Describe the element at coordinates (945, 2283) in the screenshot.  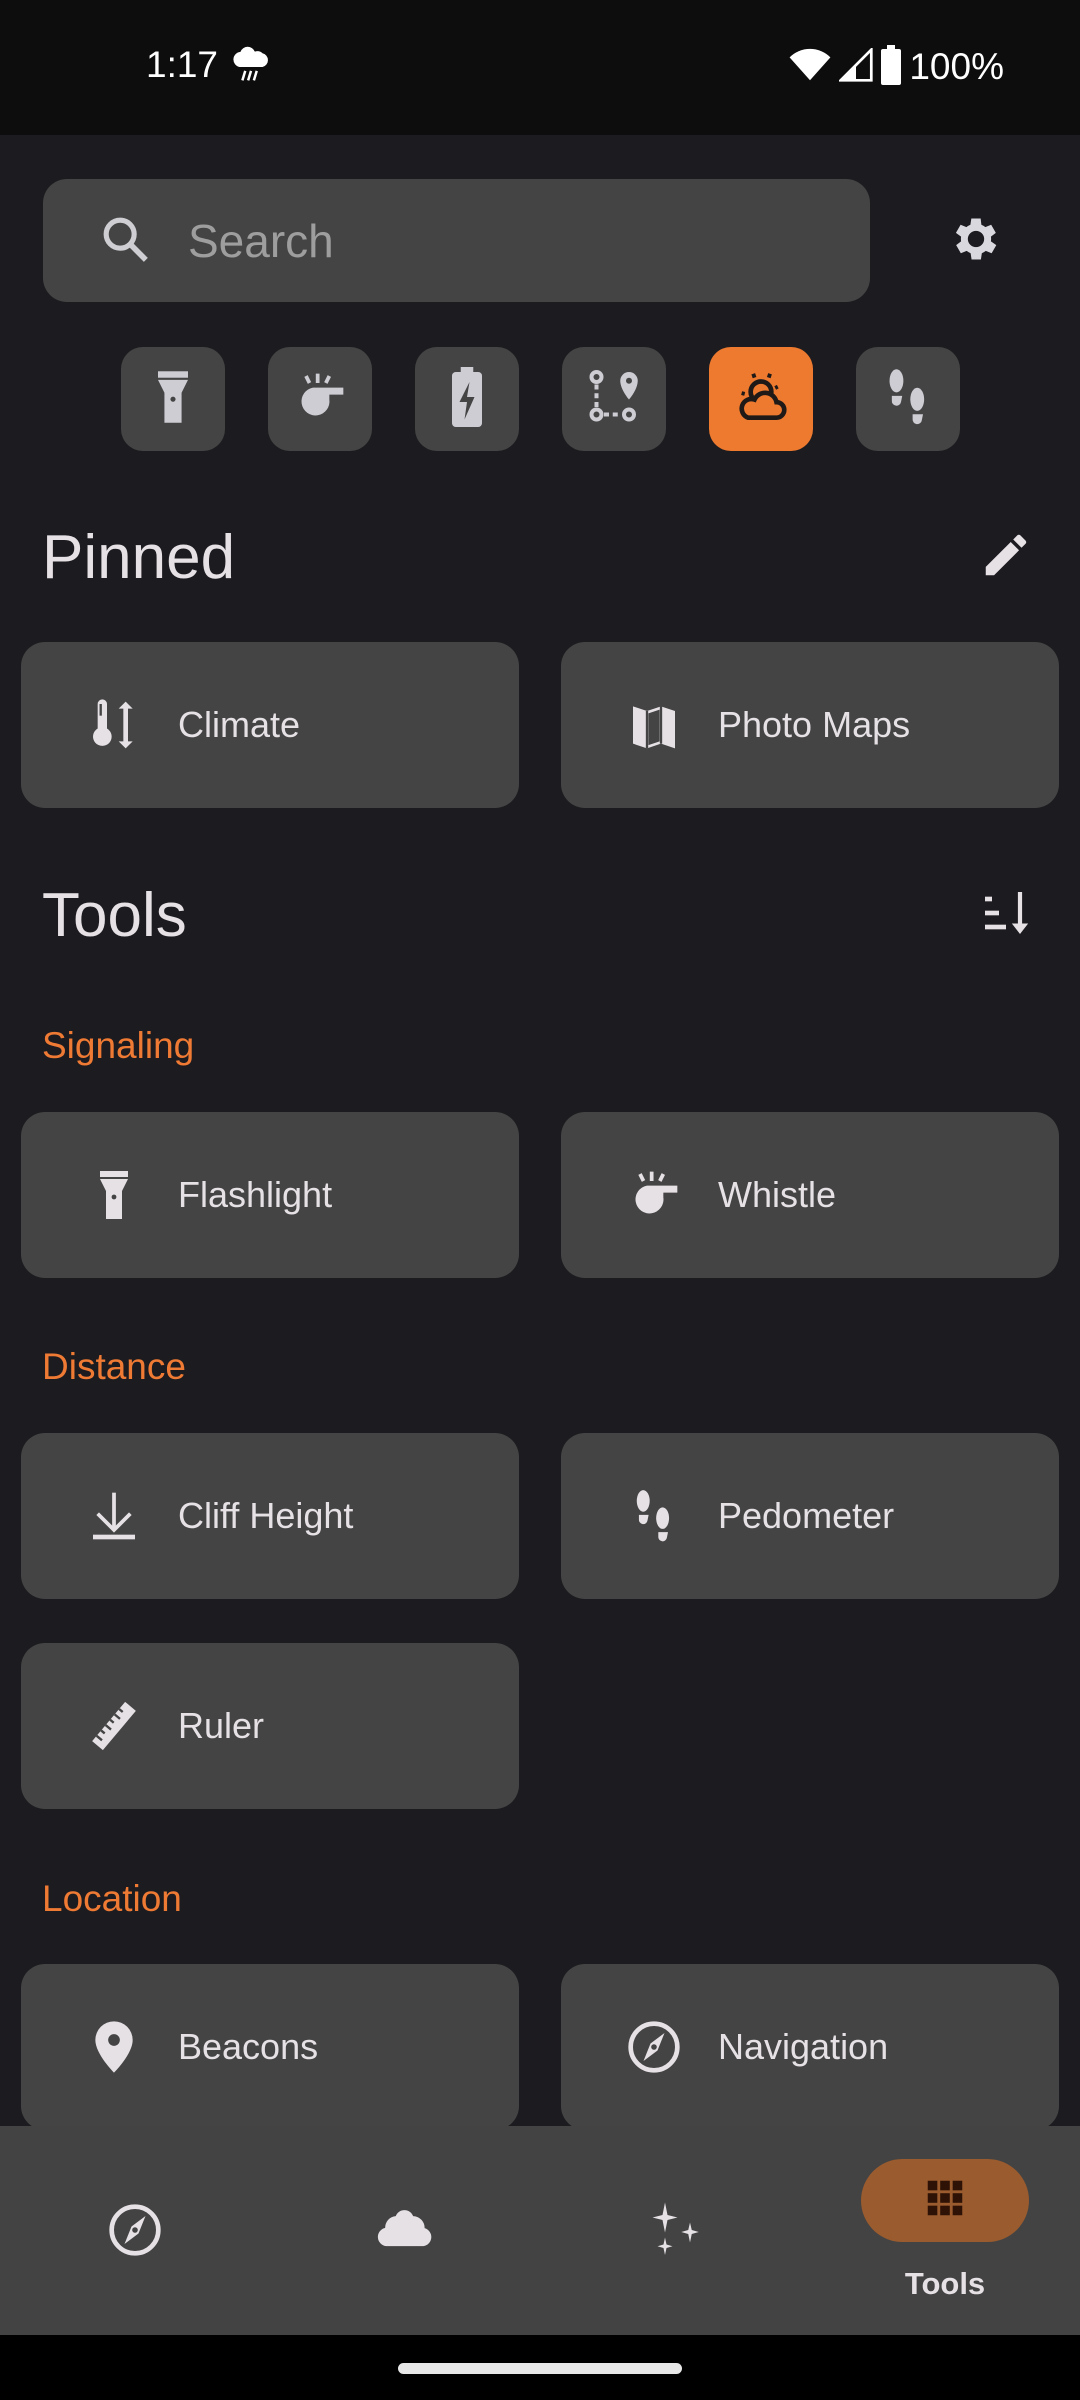
I see `nav-tab-label: Tools` at that location.